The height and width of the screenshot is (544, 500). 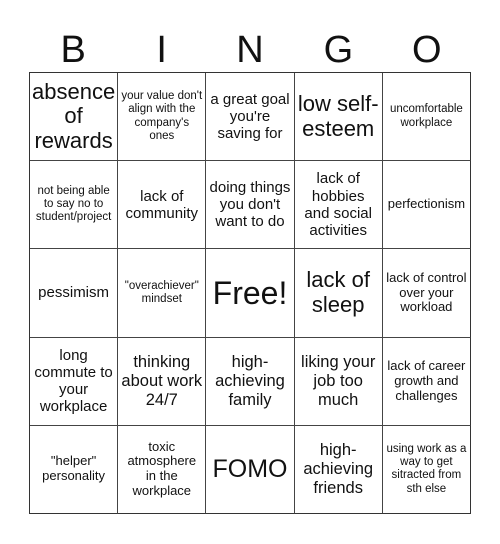 I want to click on bingo-cell: lack of control over your workload, so click(x=426, y=293).